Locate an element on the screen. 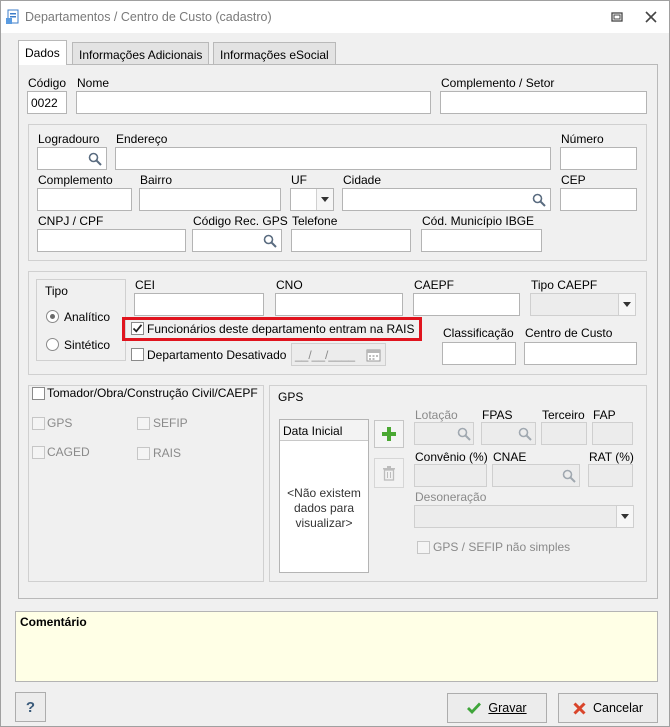 The width and height of the screenshot is (670, 727). codigo-rec-gps-search-icon is located at coordinates (269, 240).